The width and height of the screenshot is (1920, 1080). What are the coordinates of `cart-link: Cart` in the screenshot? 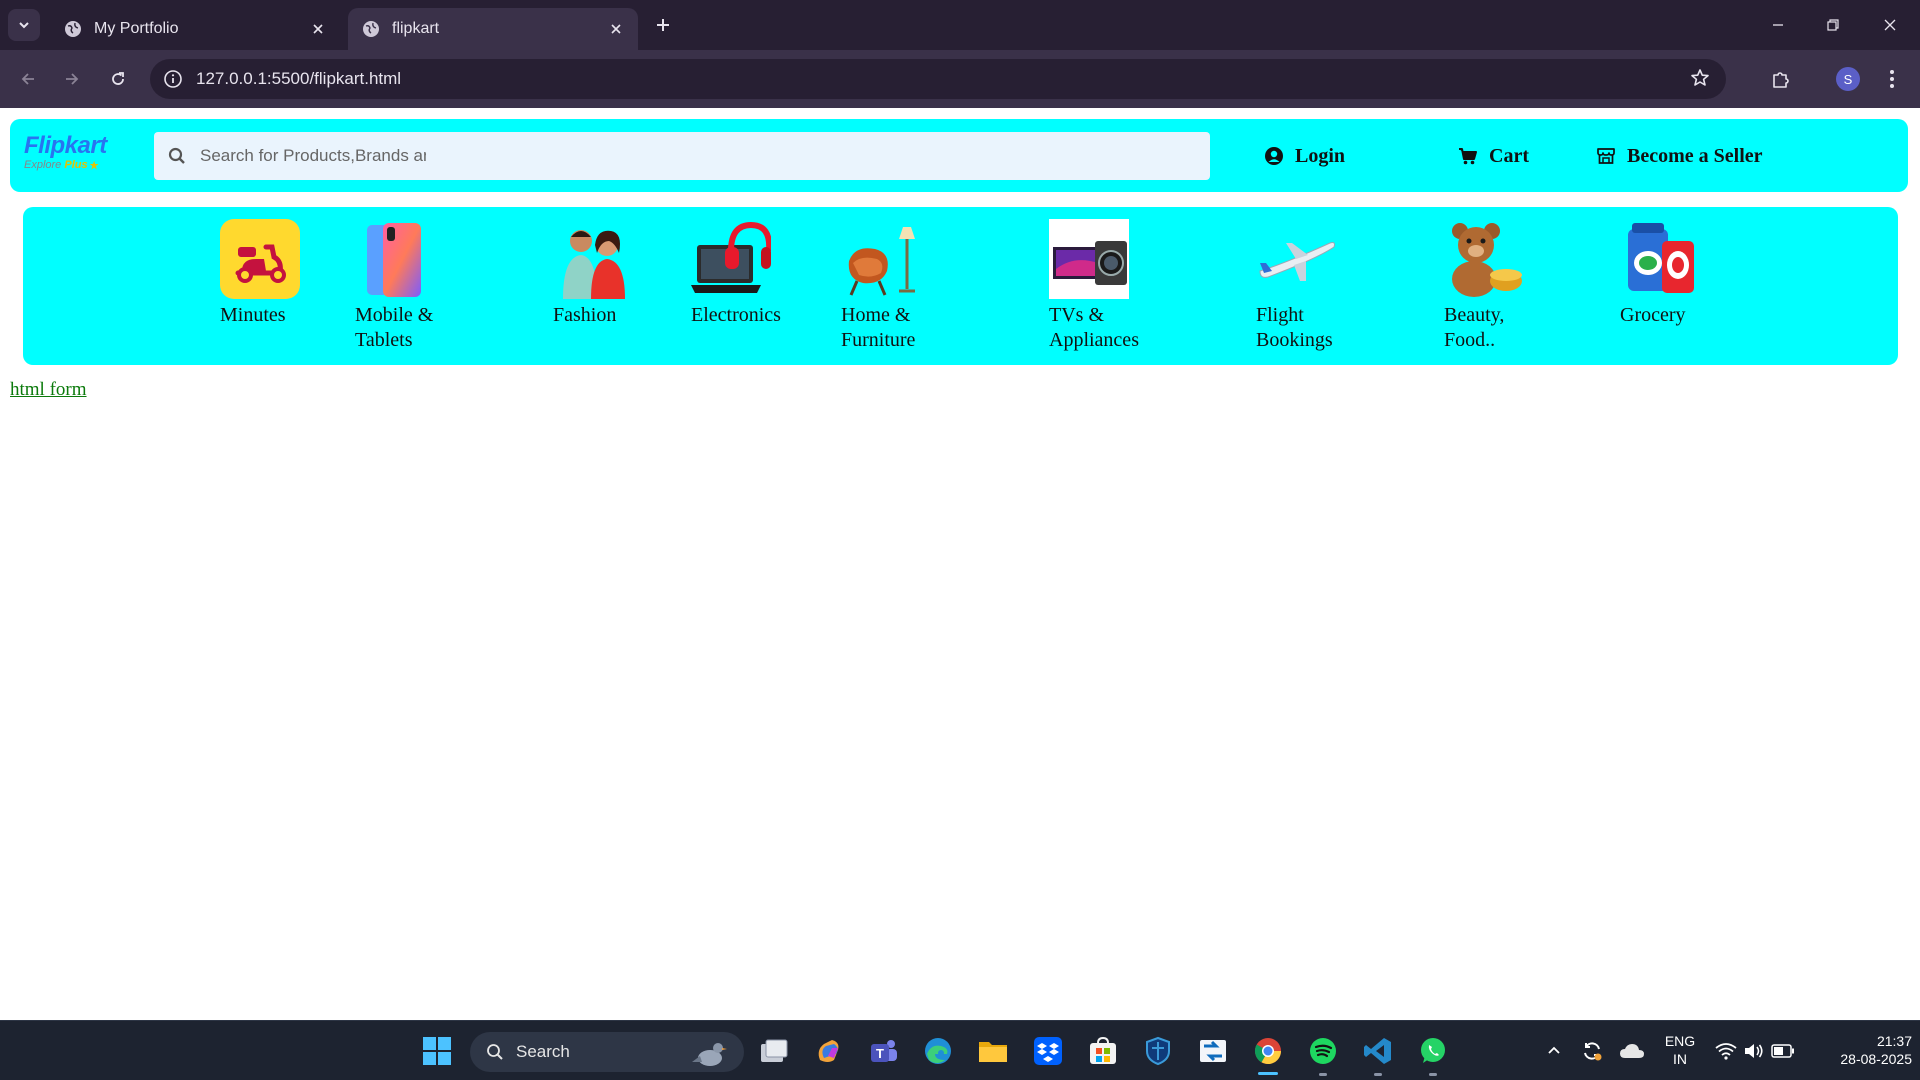 It's located at (1493, 156).